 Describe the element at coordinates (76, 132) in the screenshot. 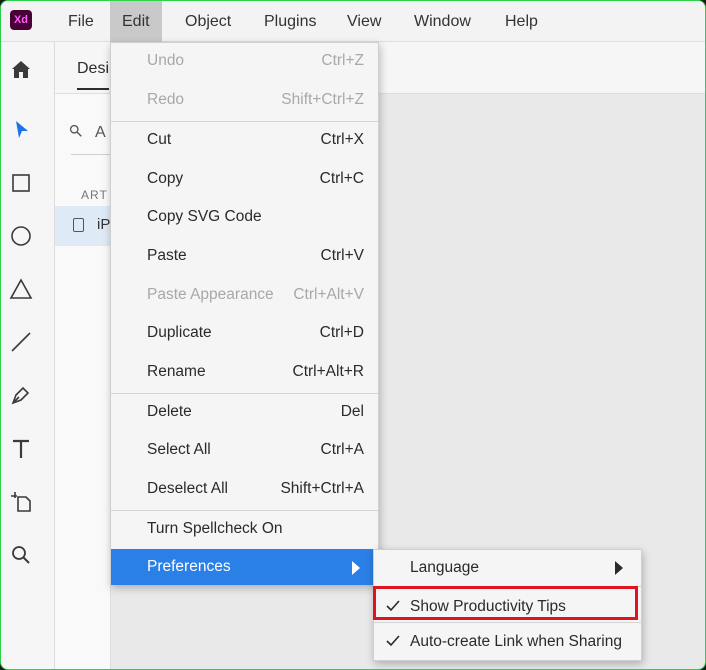

I see `search-icon` at that location.